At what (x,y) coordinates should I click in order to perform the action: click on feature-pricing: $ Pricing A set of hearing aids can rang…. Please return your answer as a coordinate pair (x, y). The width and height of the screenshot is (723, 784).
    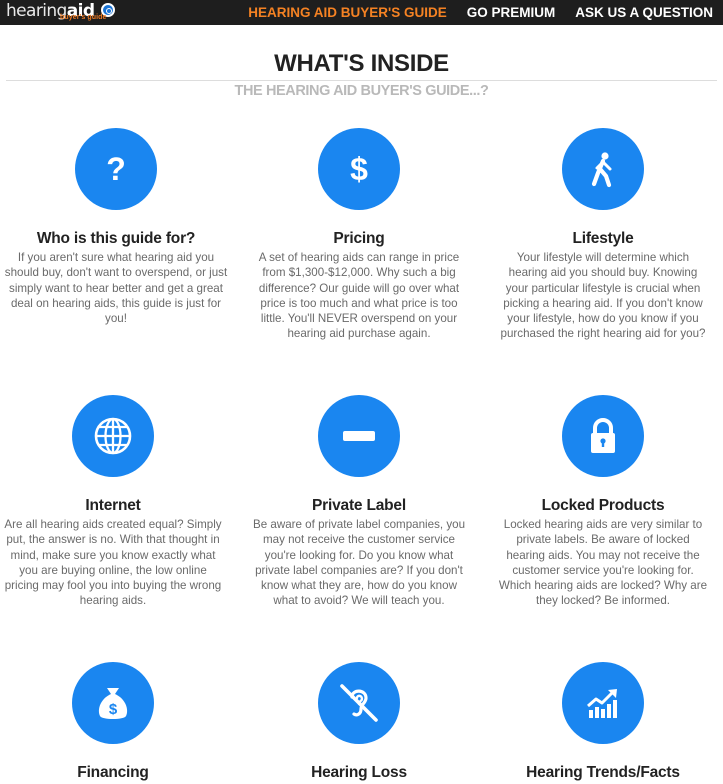
    Looking at the image, I should click on (359, 235).